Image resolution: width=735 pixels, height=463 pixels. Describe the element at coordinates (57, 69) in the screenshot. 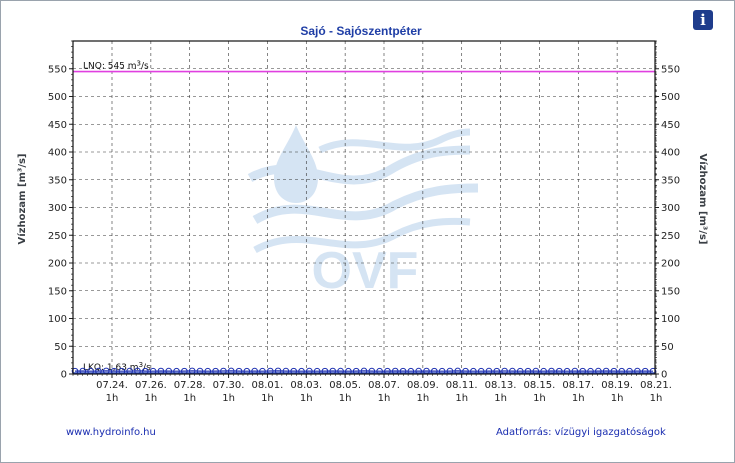

I see `y-tick-label-left: 550` at that location.